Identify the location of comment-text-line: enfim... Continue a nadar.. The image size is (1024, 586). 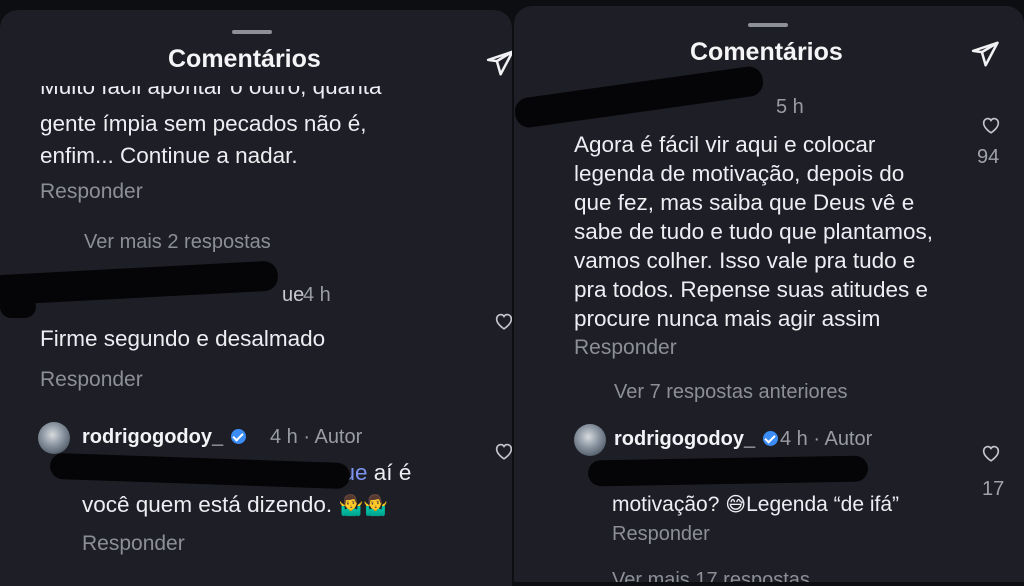
(169, 155).